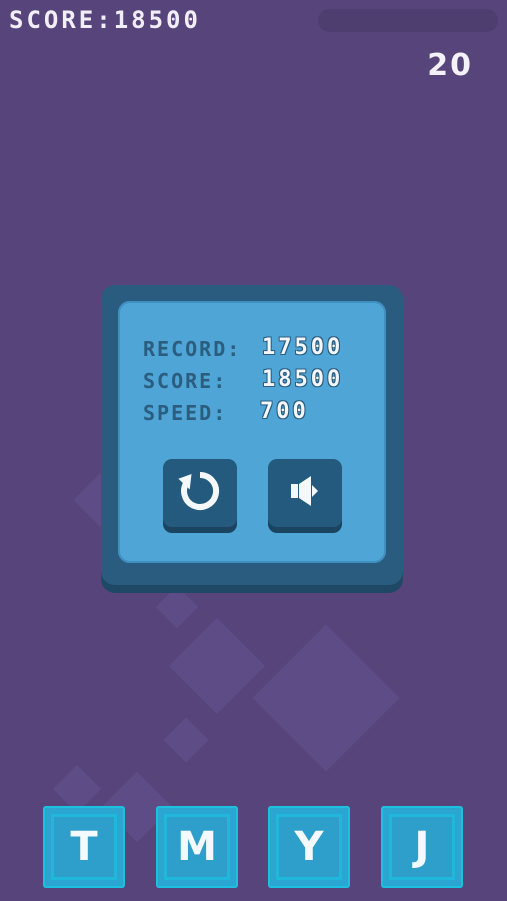  What do you see at coordinates (450, 65) in the screenshot?
I see `timer-value: 20` at bounding box center [450, 65].